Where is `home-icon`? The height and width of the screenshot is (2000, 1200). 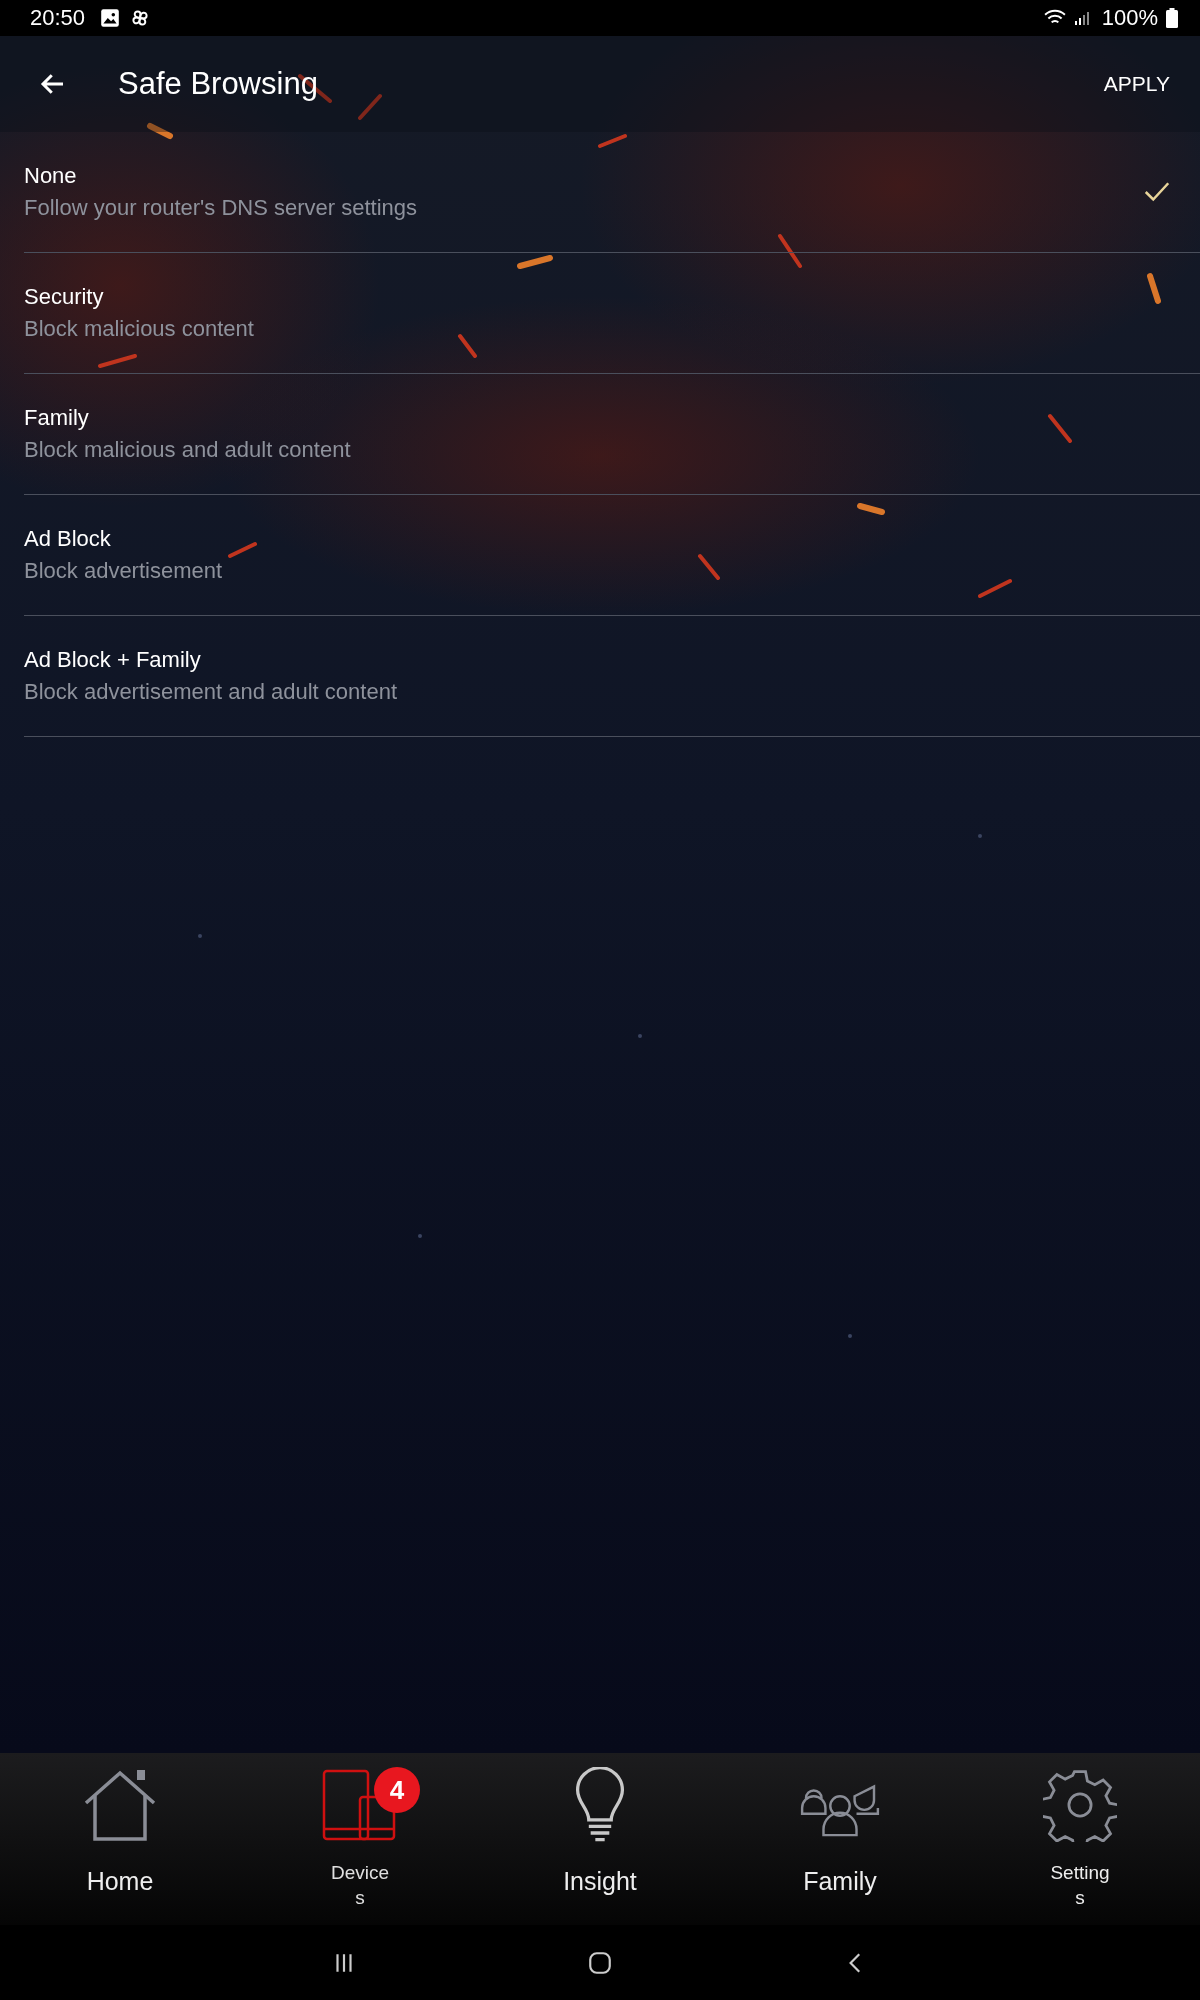 home-icon is located at coordinates (600, 1962).